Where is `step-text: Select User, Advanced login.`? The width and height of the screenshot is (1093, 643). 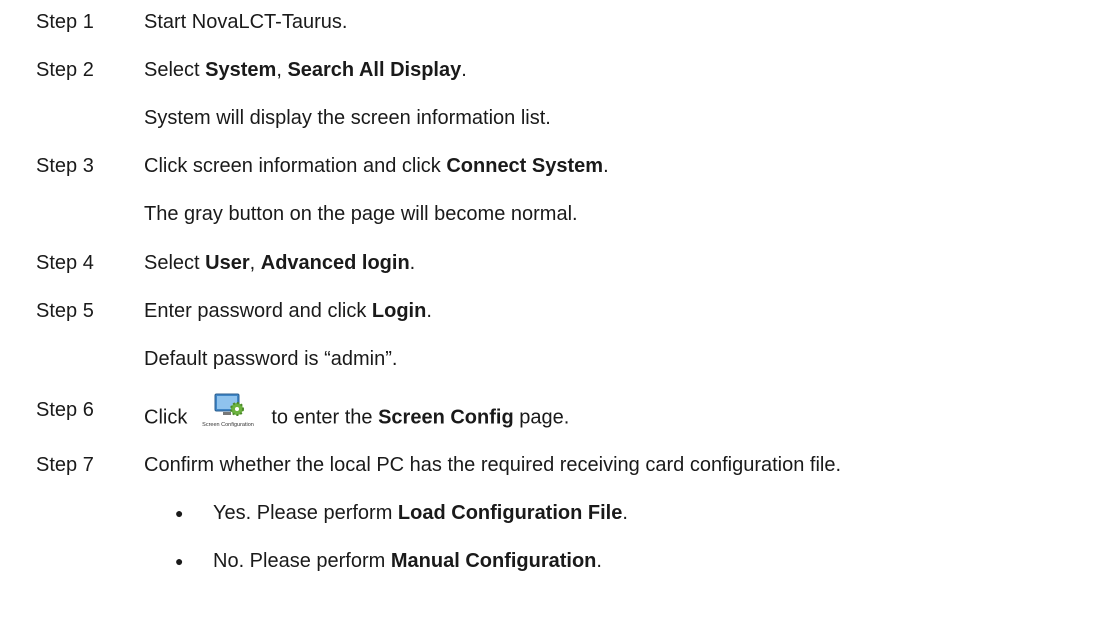
step-text: Select User, Advanced login. is located at coordinates (279, 263).